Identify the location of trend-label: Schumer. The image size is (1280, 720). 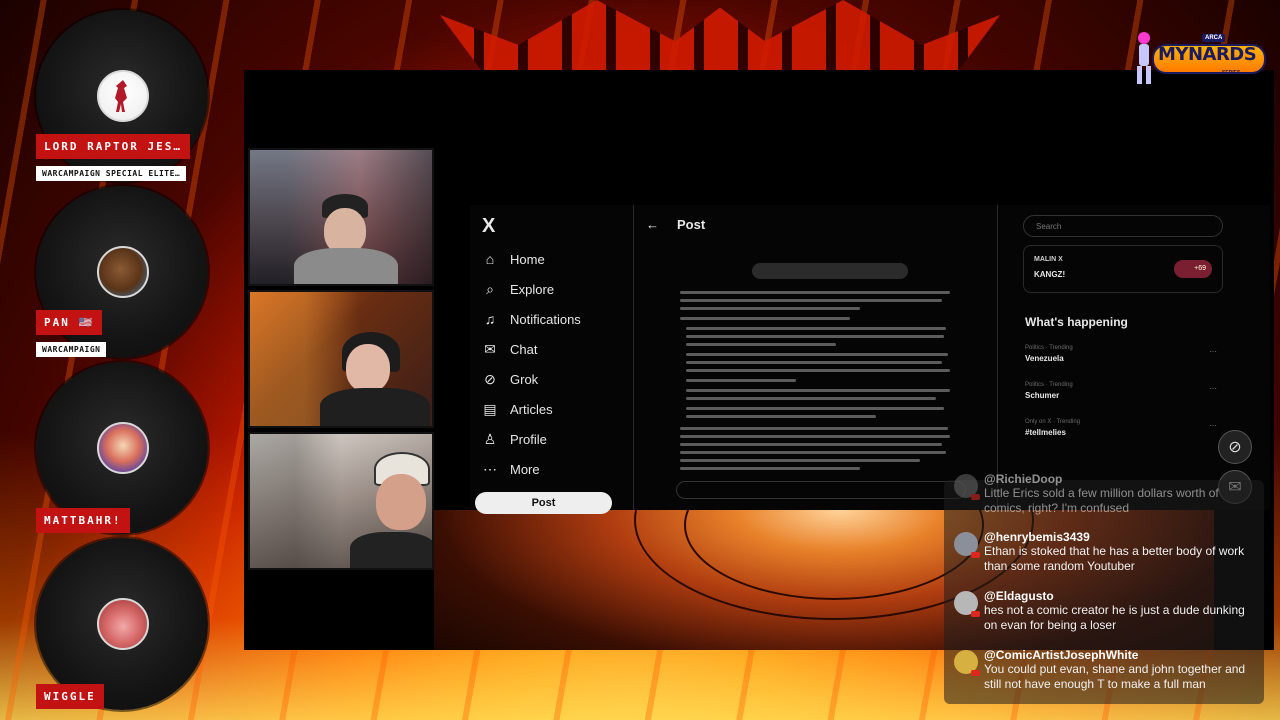
(1042, 395).